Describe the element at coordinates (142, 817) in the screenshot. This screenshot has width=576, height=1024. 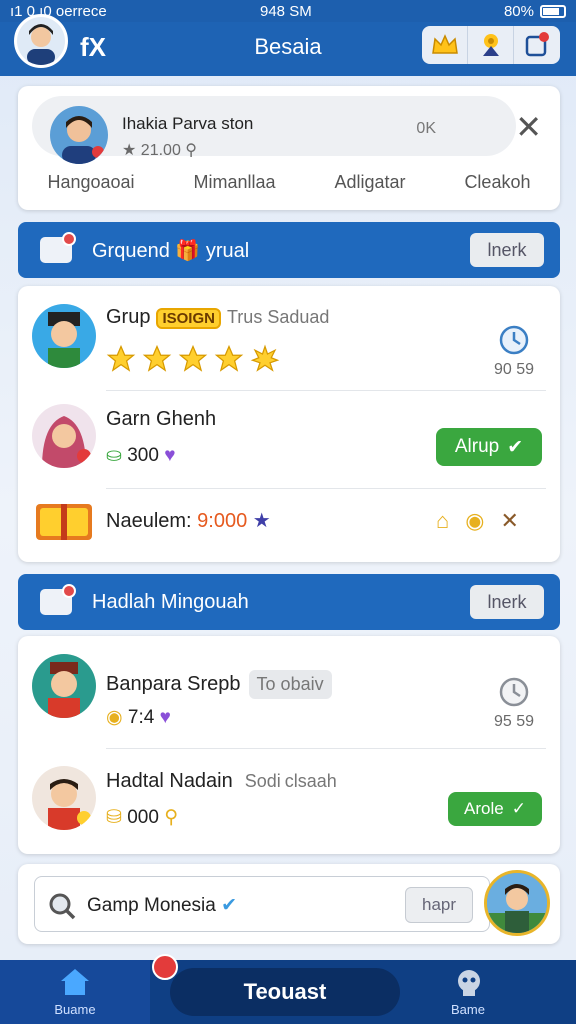
I see `score: ⛁ 000 ⚲` at that location.